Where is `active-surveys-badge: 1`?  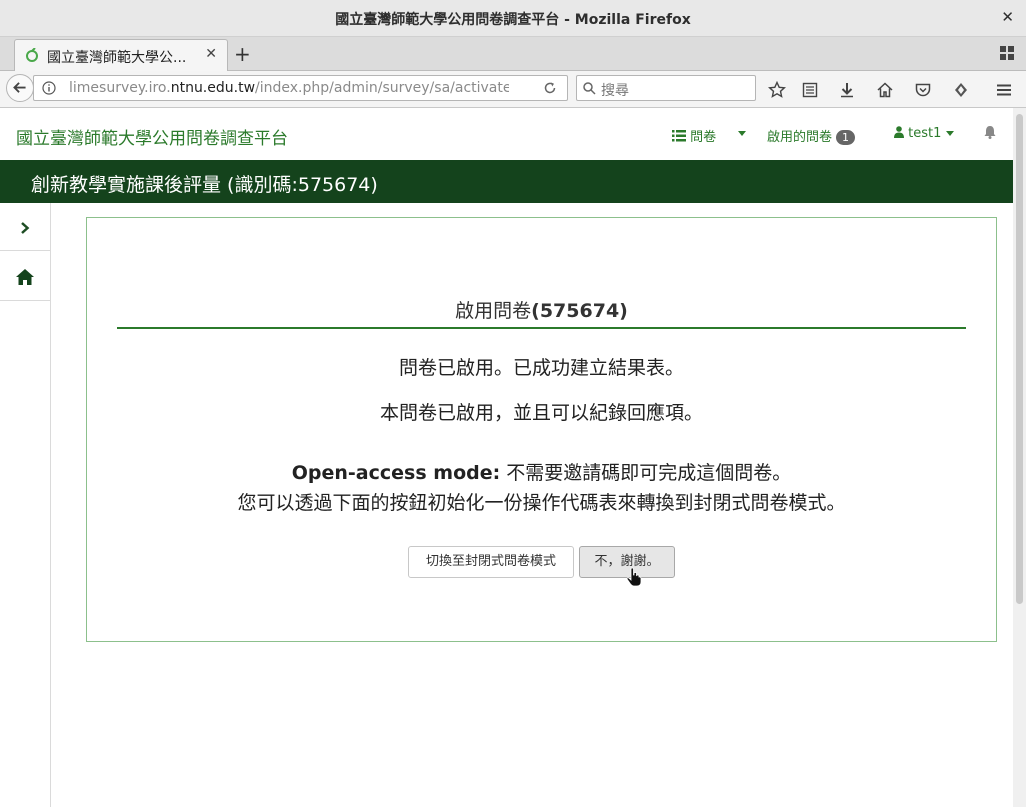 active-surveys-badge: 1 is located at coordinates (846, 137).